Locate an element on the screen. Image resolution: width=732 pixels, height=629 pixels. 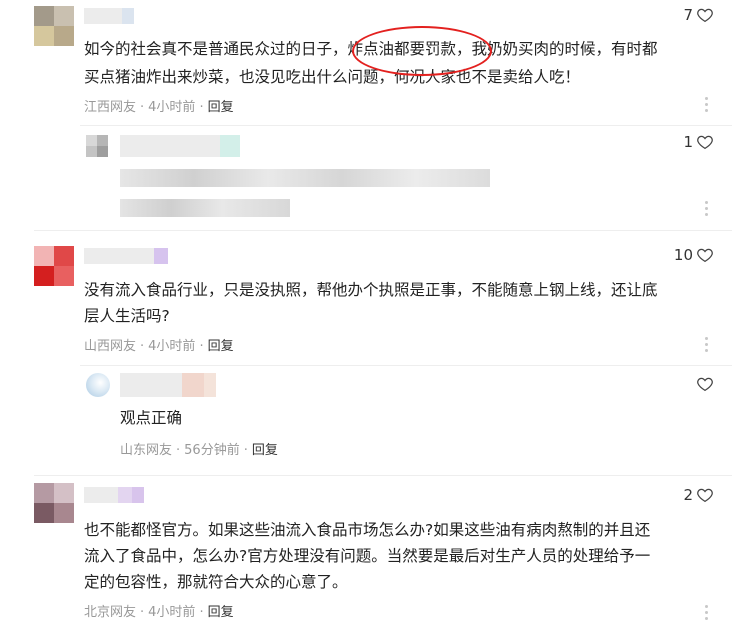
location-label: 北京网友 is located at coordinates (110, 612).